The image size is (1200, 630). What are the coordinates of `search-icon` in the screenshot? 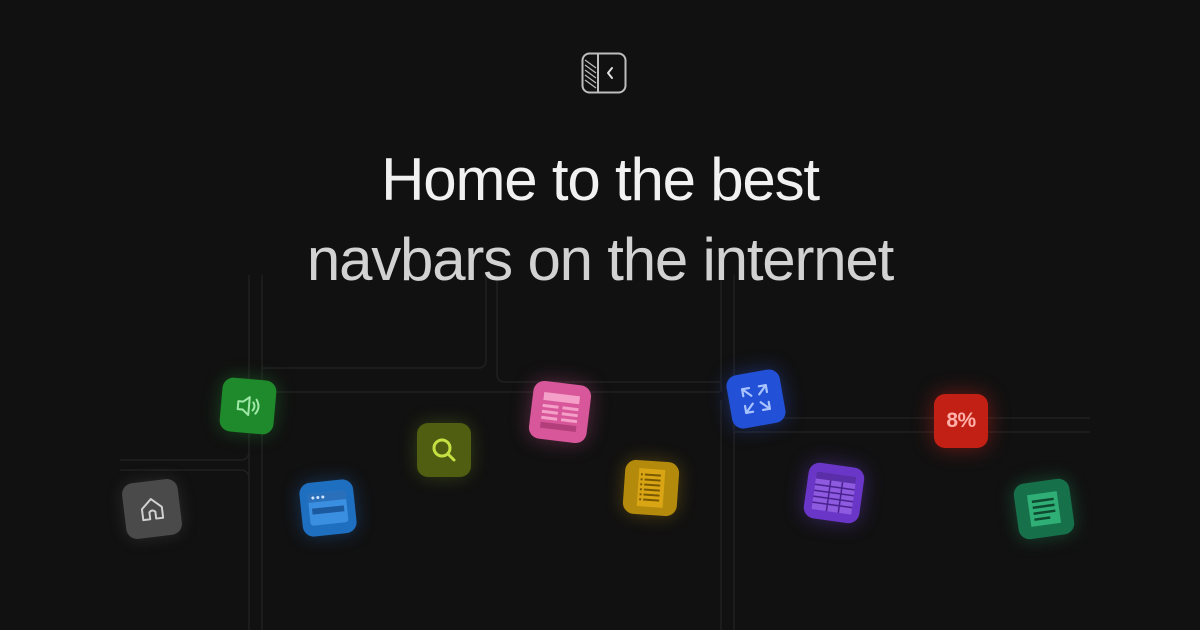 It's located at (444, 450).